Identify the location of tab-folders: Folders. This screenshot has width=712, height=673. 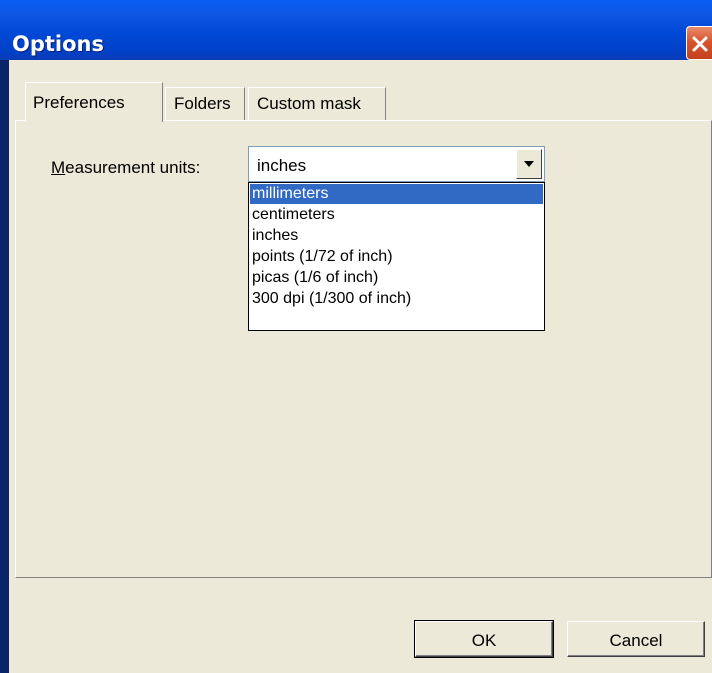
(205, 103).